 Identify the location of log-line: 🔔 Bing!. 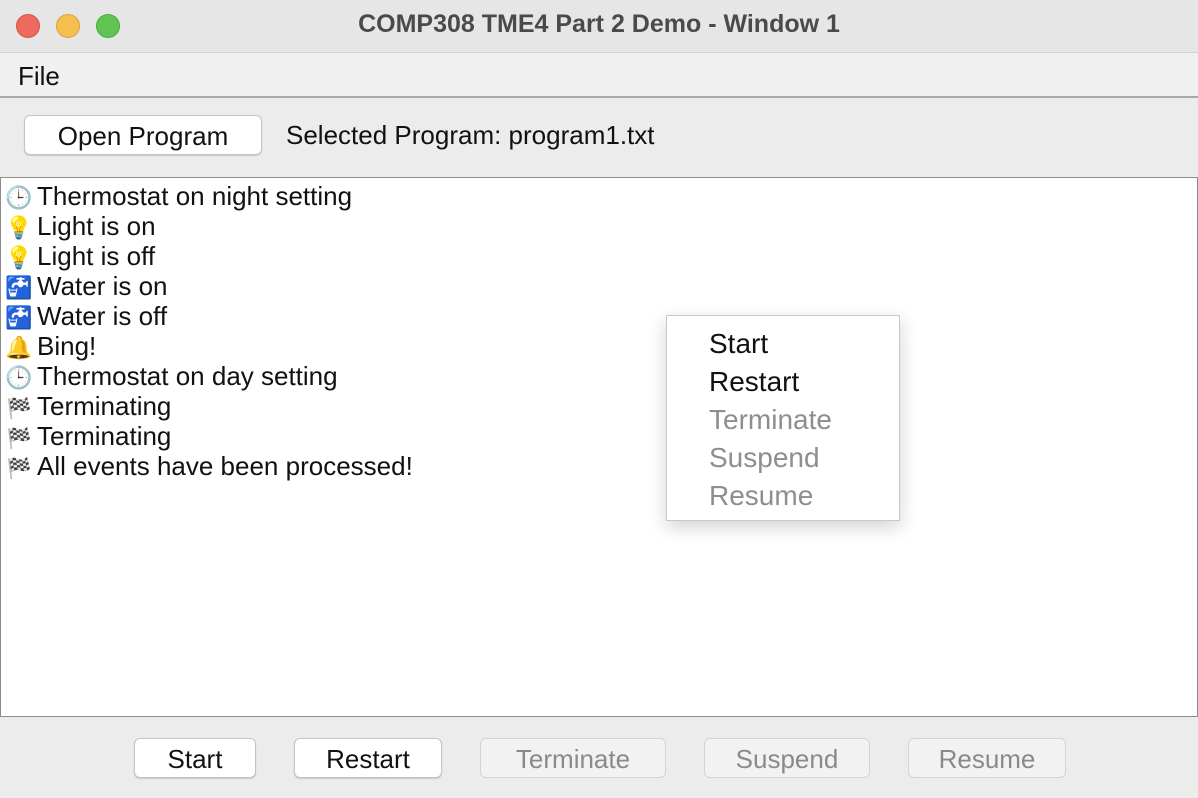
(50, 347).